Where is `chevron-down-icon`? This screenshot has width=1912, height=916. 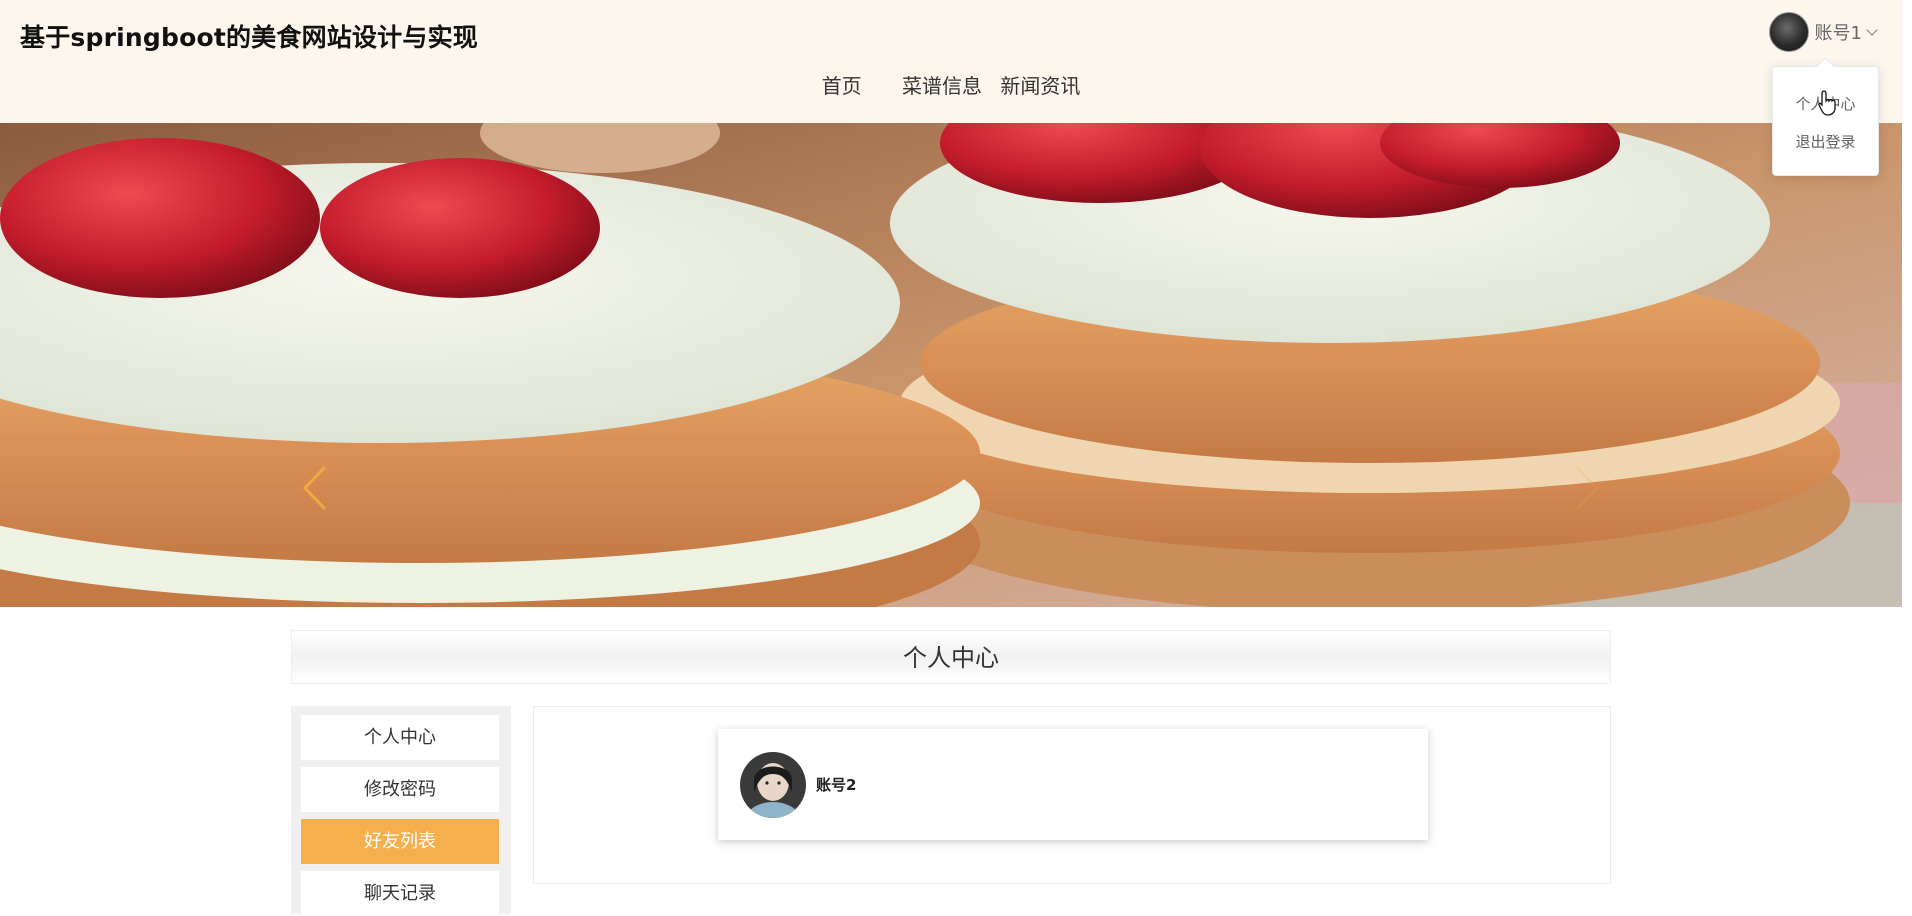
chevron-down-icon is located at coordinates (1872, 30).